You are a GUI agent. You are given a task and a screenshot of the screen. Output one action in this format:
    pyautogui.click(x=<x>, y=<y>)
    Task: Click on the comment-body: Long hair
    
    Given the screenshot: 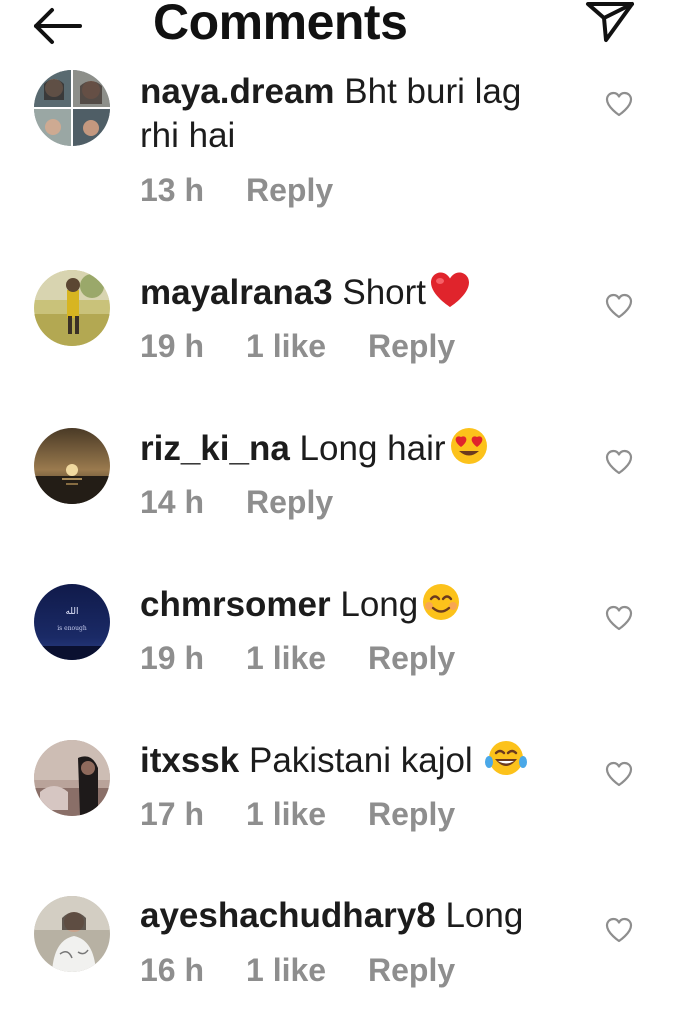 What is the action you would take?
    pyautogui.click(x=372, y=448)
    